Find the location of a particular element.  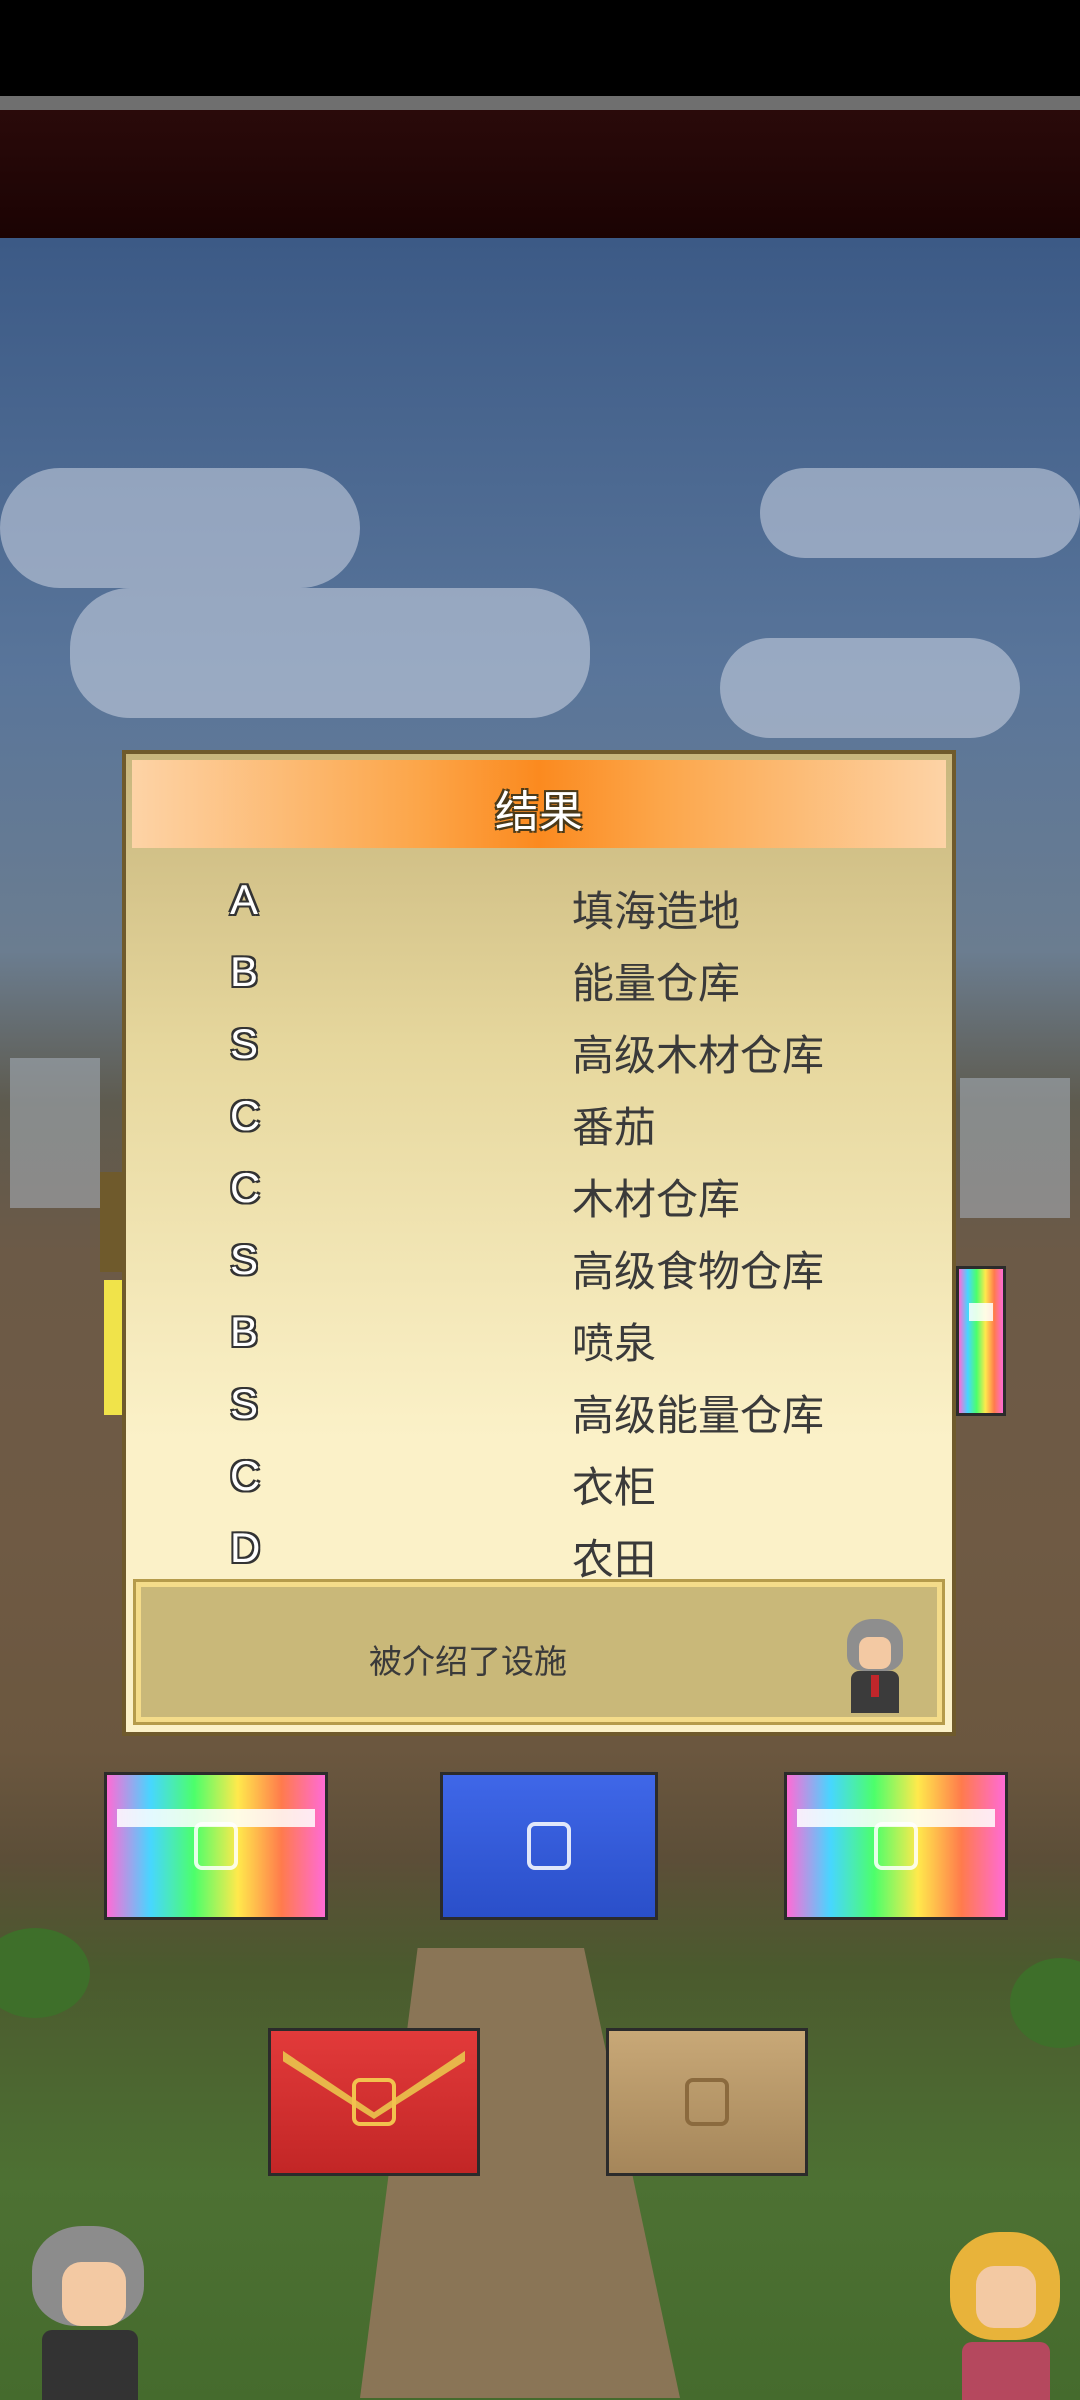

npc-face is located at coordinates (875, 1653).